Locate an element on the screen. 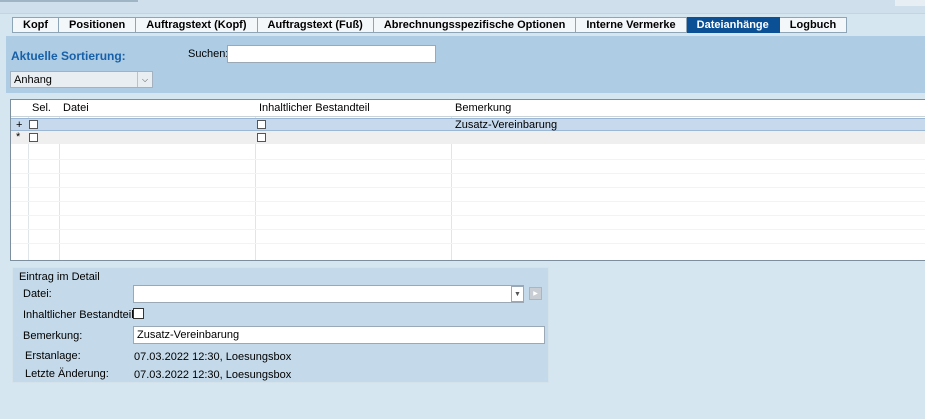  col-header-inhaltlicher-bestandteil: Inhaltlicher Bestandteil is located at coordinates (314, 108).